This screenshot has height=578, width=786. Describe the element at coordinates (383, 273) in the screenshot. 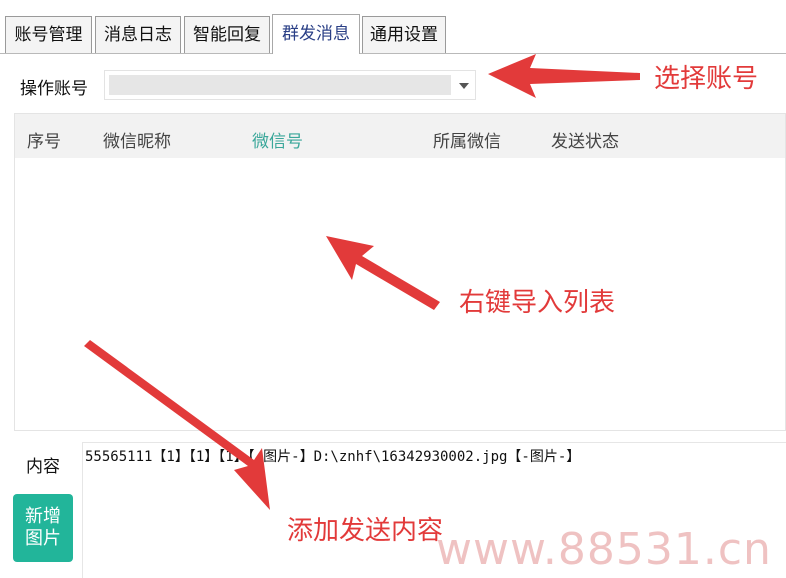

I see `arrow-to-list` at that location.